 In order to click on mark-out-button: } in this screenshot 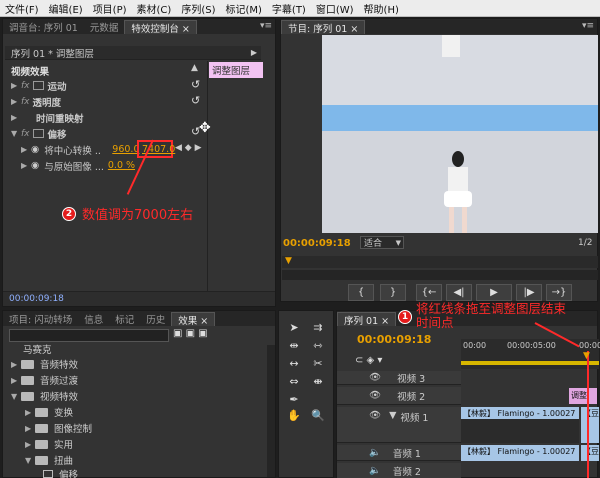, I will do `click(393, 292)`.